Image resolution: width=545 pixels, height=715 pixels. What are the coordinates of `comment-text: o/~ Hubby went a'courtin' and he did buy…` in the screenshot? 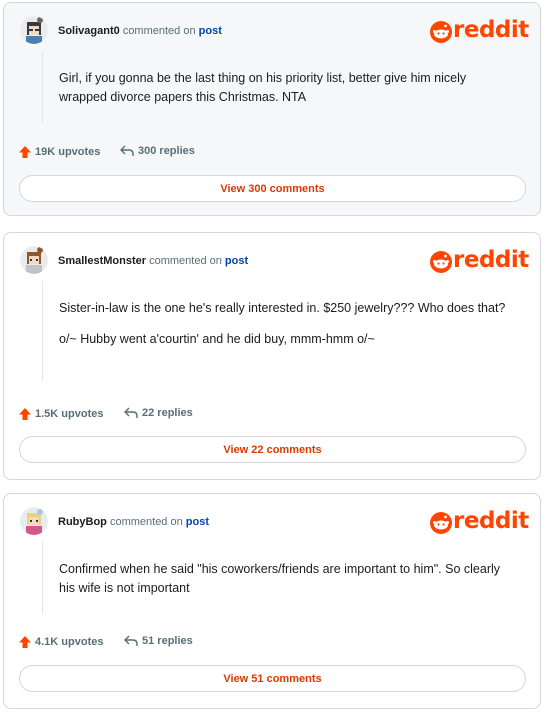 It's located at (217, 339).